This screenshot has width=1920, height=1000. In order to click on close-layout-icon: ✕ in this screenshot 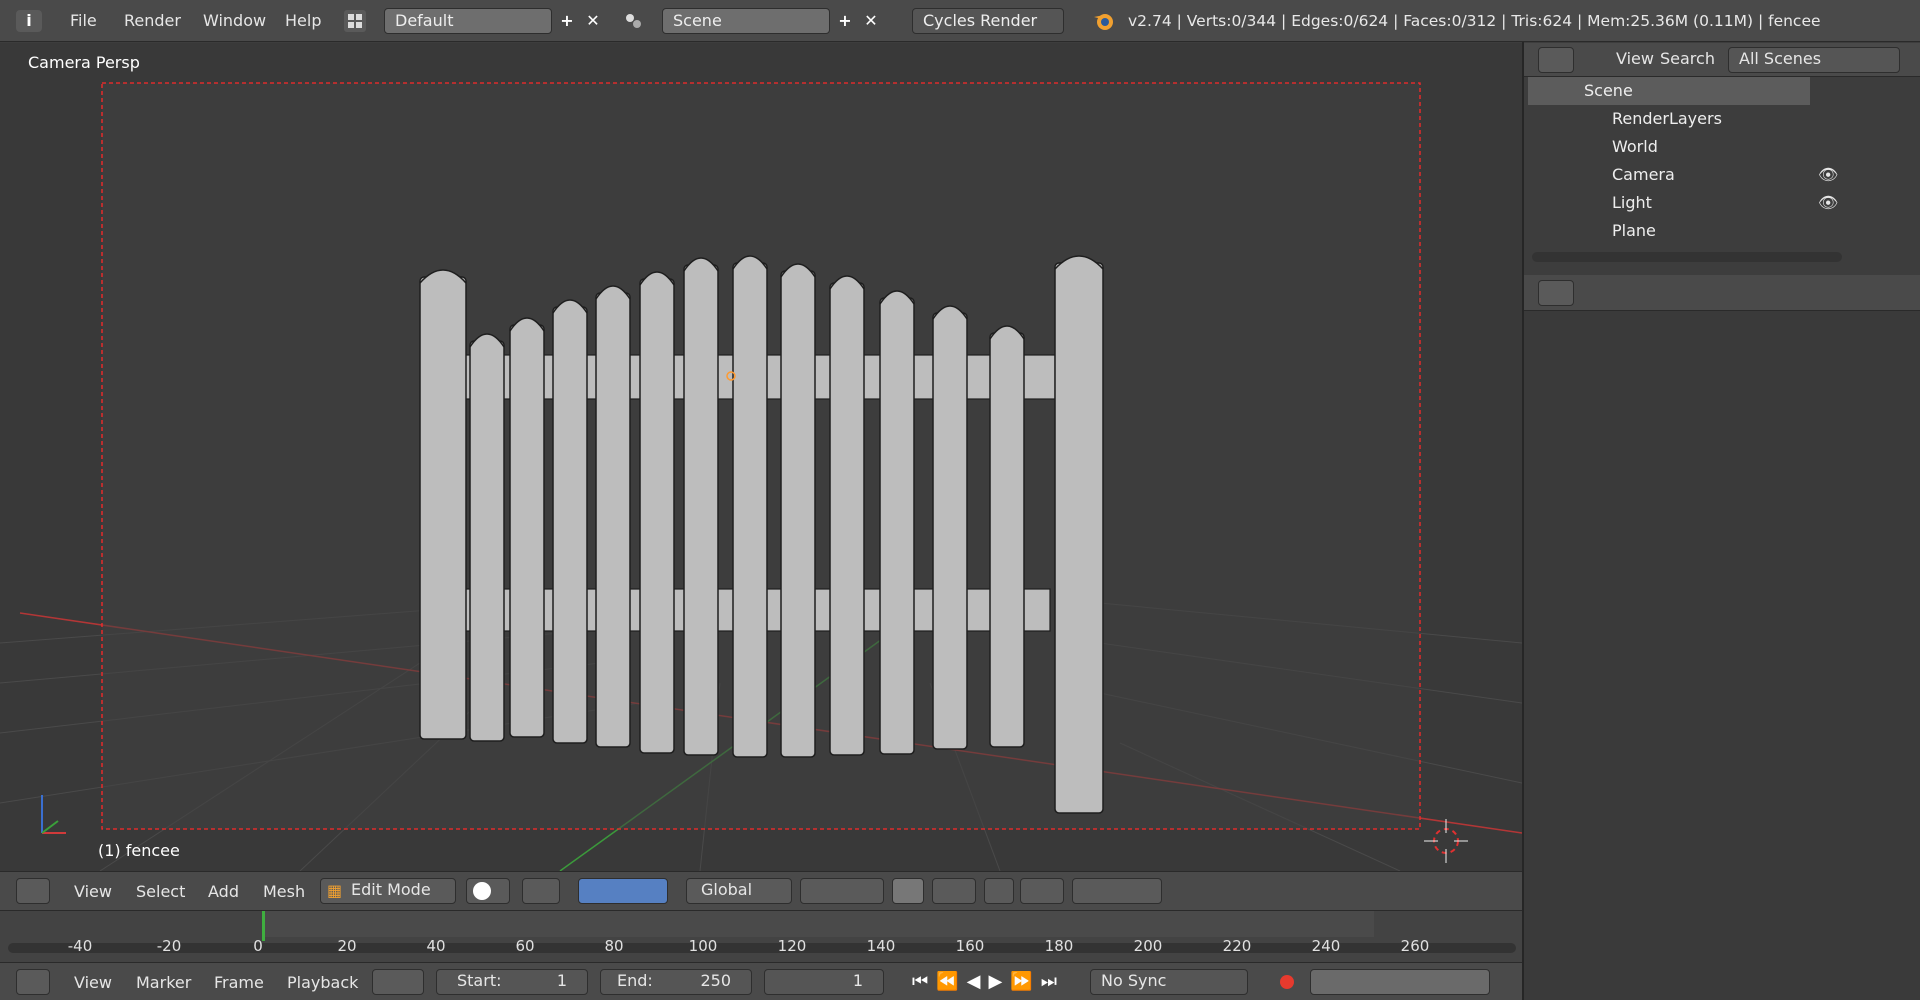, I will do `click(593, 21)`.